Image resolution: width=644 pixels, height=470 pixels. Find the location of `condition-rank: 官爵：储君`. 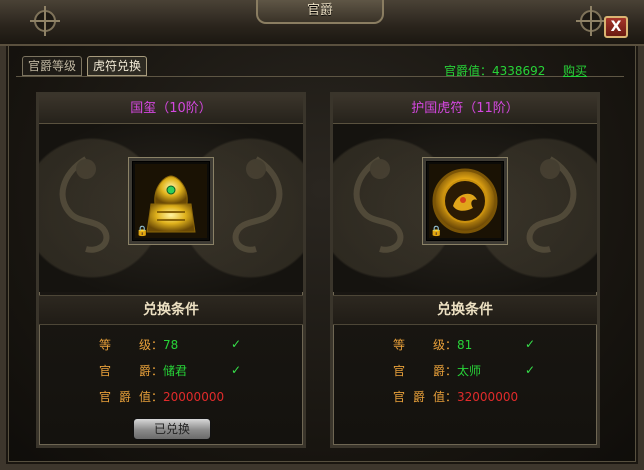

condition-rank: 官爵：储君 is located at coordinates (143, 371).